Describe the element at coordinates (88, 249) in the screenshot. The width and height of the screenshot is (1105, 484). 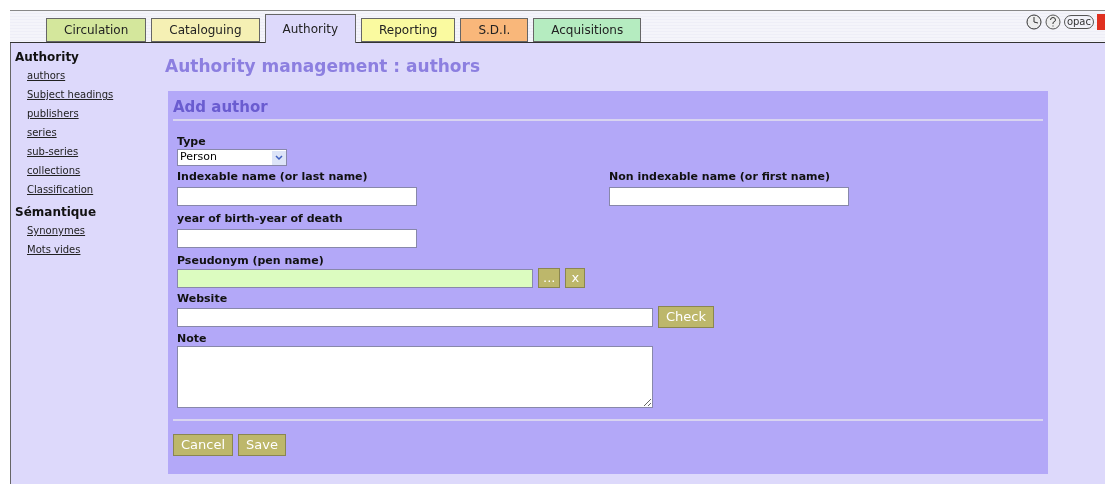
I see `sidebar-link: Mots vides` at that location.